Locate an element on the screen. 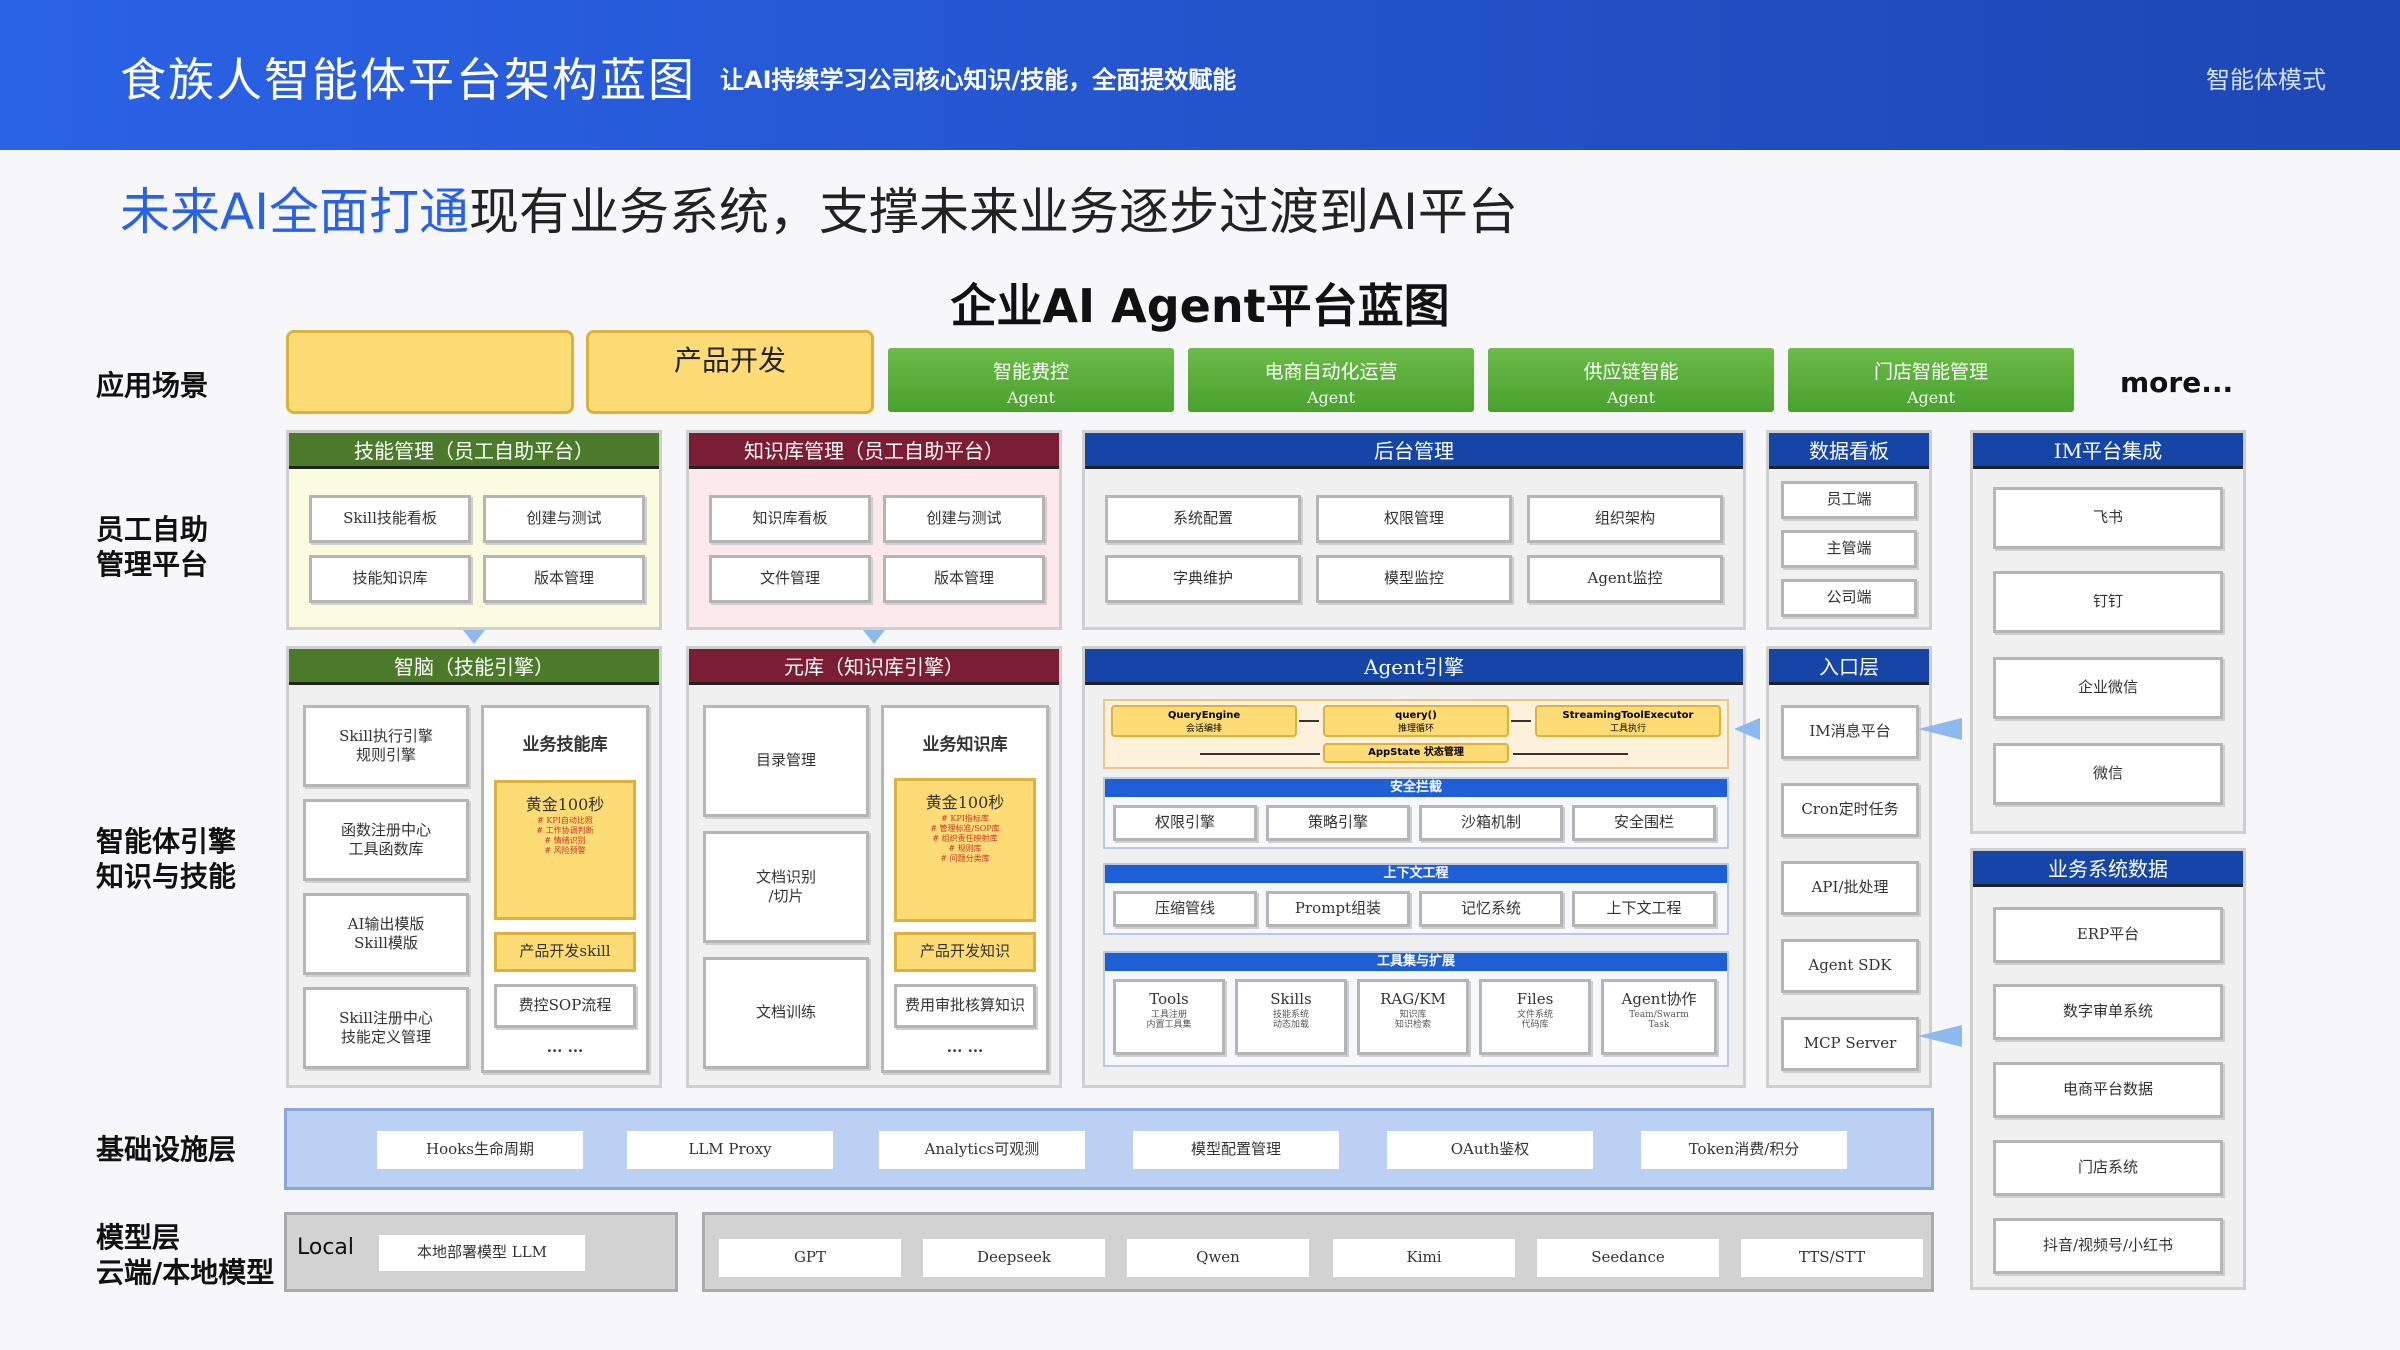 This screenshot has width=2400, height=1350. app-blank-card is located at coordinates (430, 372).